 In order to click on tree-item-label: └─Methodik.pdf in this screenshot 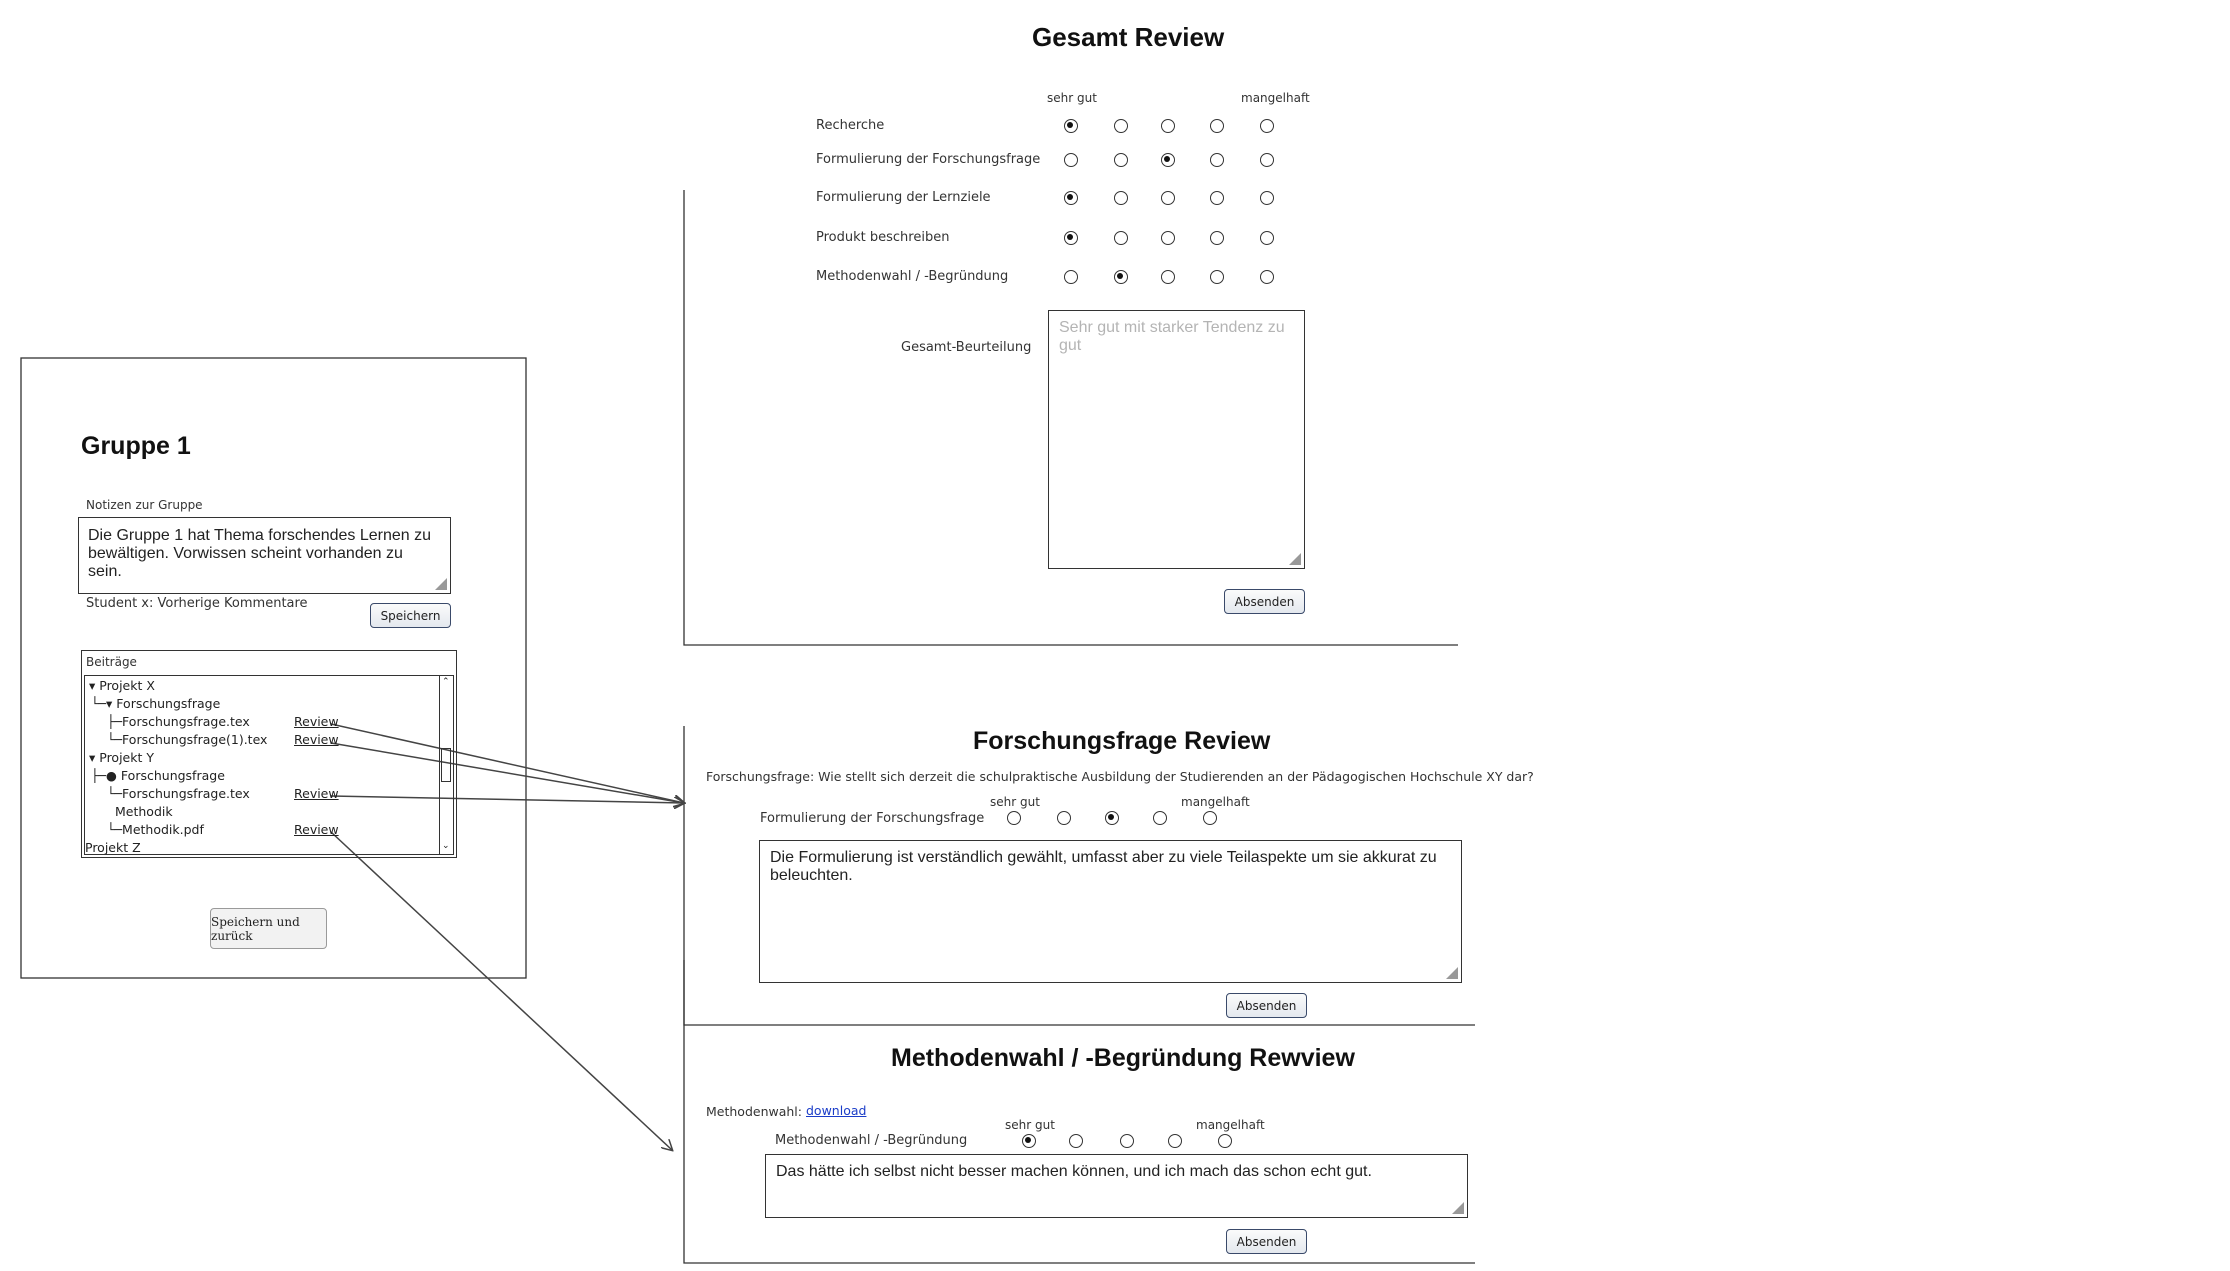, I will do `click(155, 829)`.